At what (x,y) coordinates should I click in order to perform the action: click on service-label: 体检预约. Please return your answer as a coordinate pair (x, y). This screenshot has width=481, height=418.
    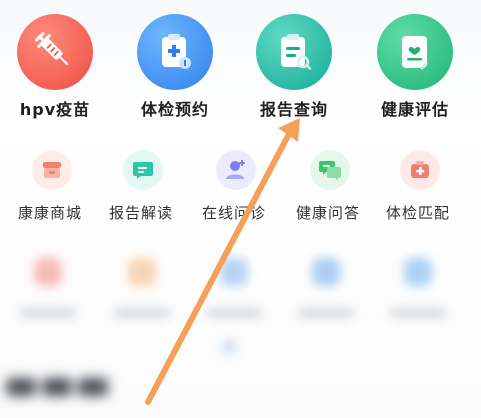
    Looking at the image, I should click on (174, 109).